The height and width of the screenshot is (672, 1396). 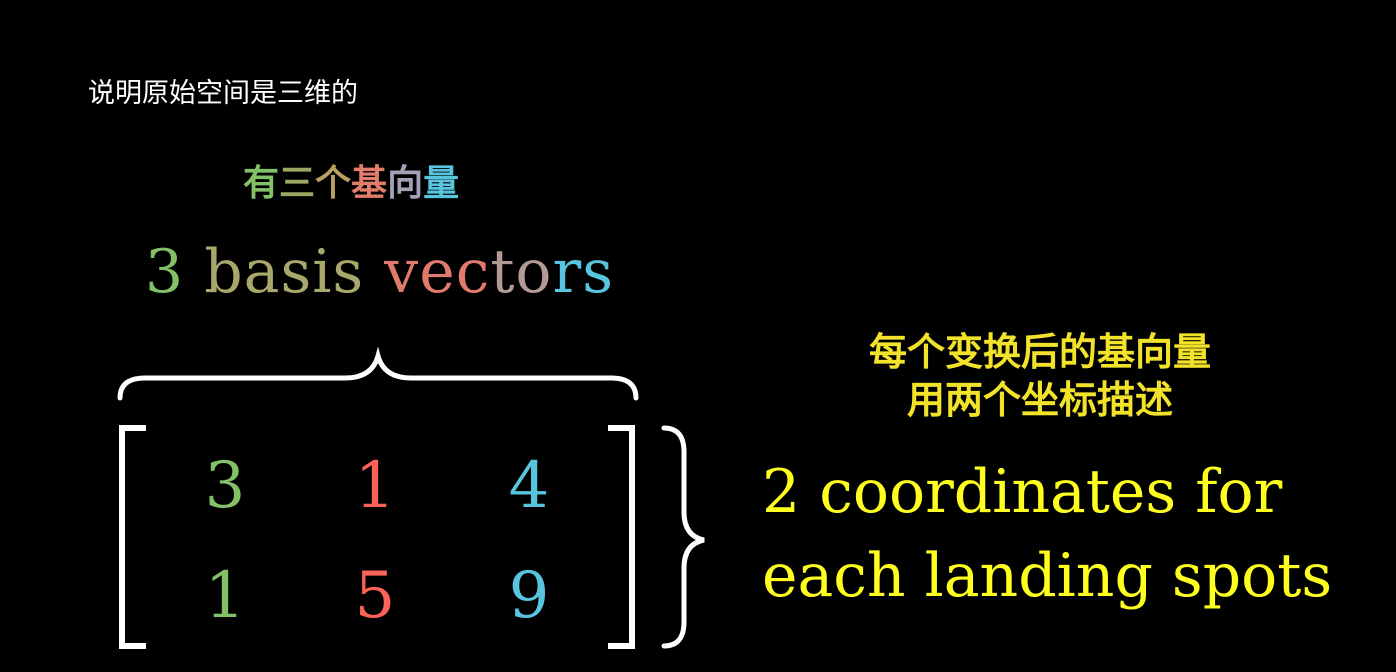 What do you see at coordinates (1039, 352) in the screenshot?
I see `right-cn-line: 每个变换后的基向量` at bounding box center [1039, 352].